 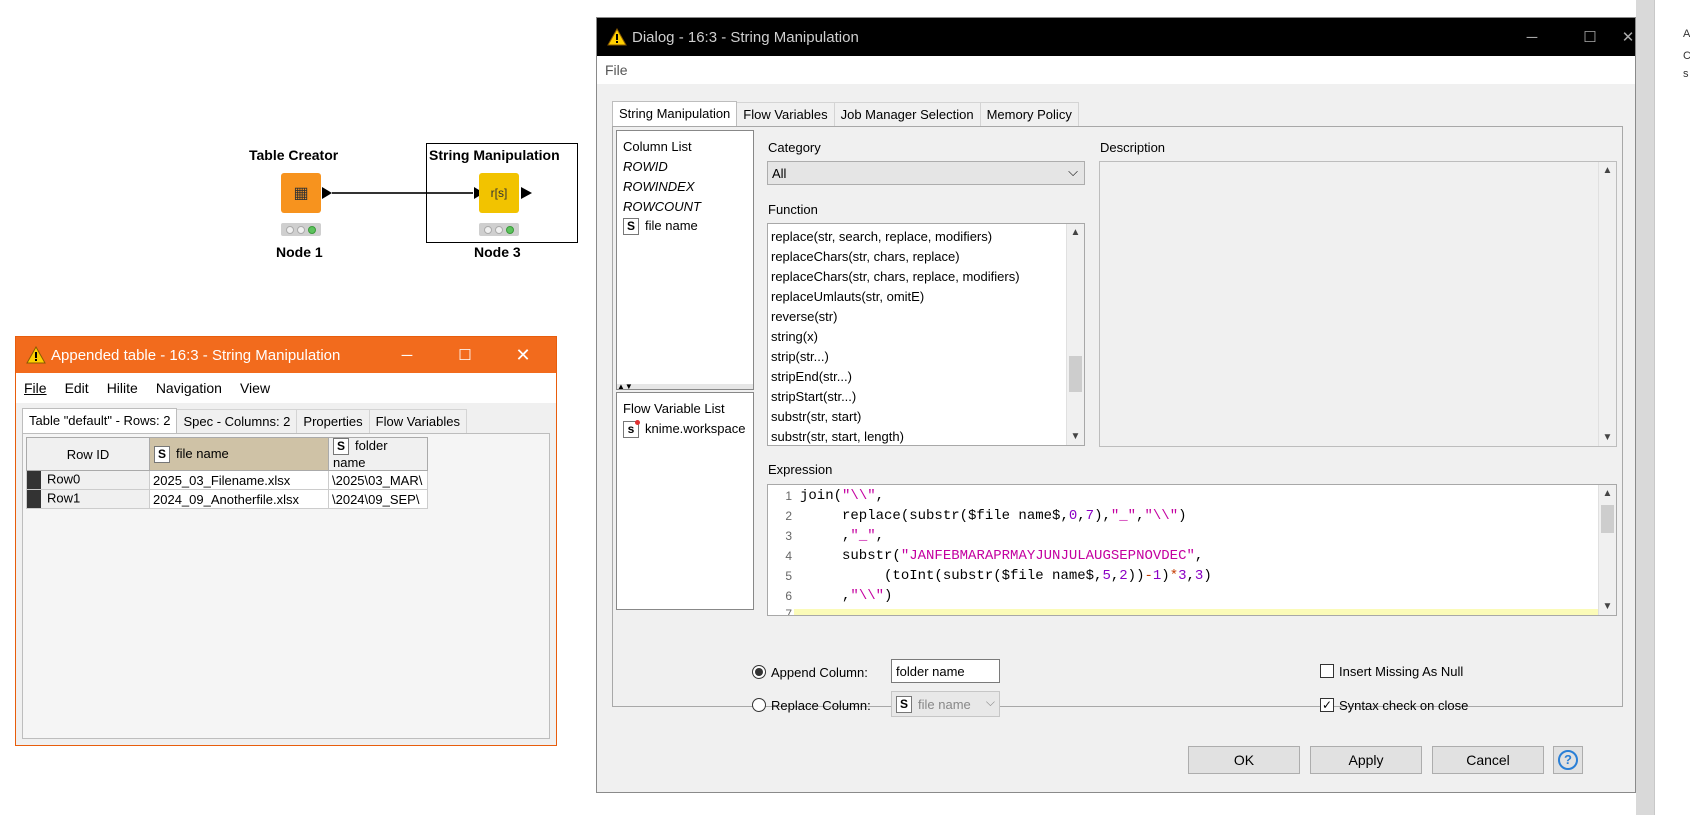 What do you see at coordinates (122, 388) in the screenshot?
I see `menu-hilite: Hilite` at bounding box center [122, 388].